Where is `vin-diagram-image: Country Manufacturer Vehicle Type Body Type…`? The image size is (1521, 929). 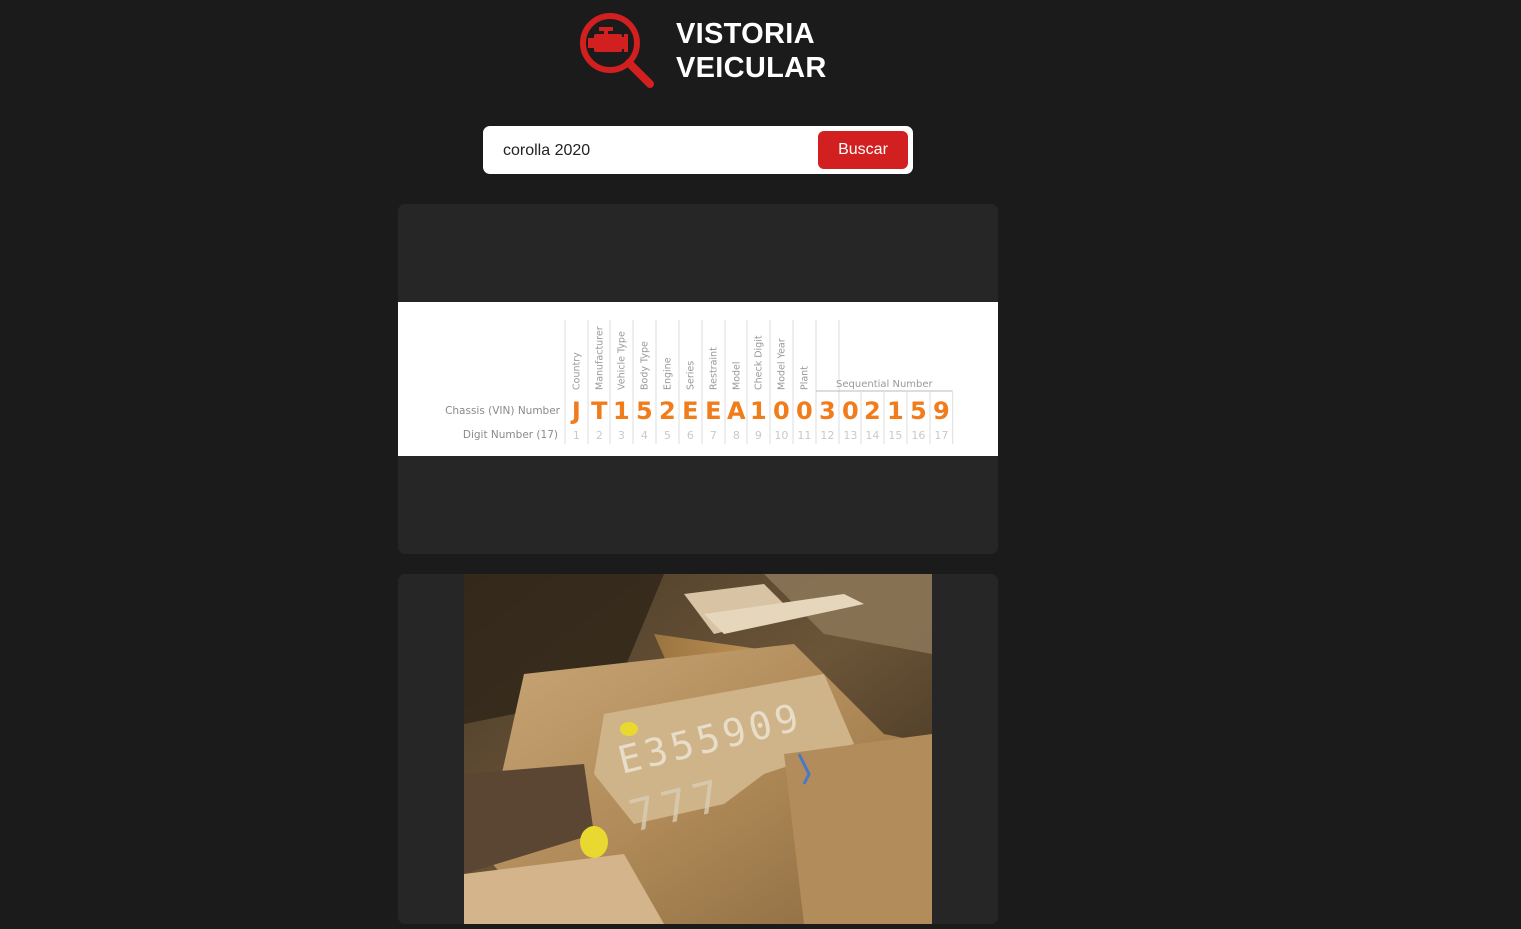
vin-diagram-image: Country Manufacturer Vehicle Type Body Type… is located at coordinates (698, 379).